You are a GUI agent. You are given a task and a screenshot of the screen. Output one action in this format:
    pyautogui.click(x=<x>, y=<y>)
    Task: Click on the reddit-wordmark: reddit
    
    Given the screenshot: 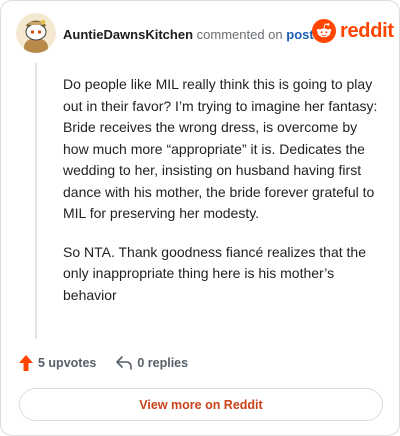 What is the action you would take?
    pyautogui.click(x=367, y=30)
    